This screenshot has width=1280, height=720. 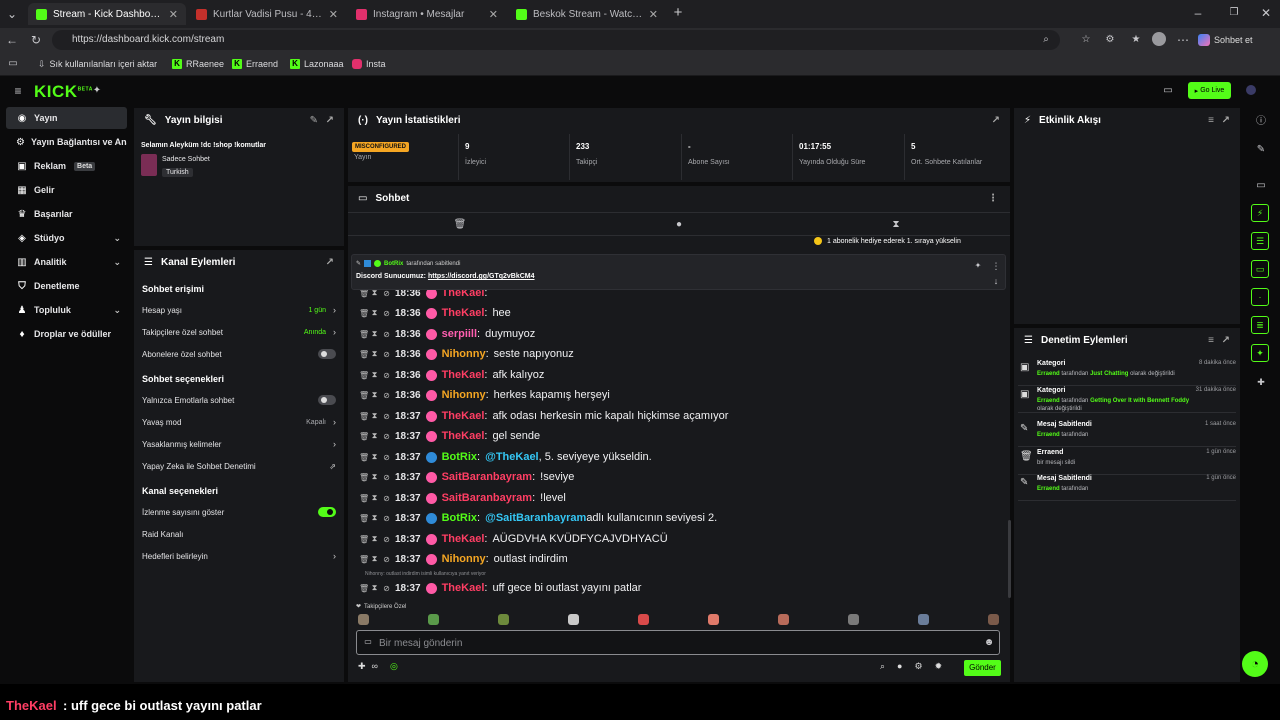 What do you see at coordinates (1260, 297) in the screenshot?
I see `broadcast-icon: ·` at bounding box center [1260, 297].